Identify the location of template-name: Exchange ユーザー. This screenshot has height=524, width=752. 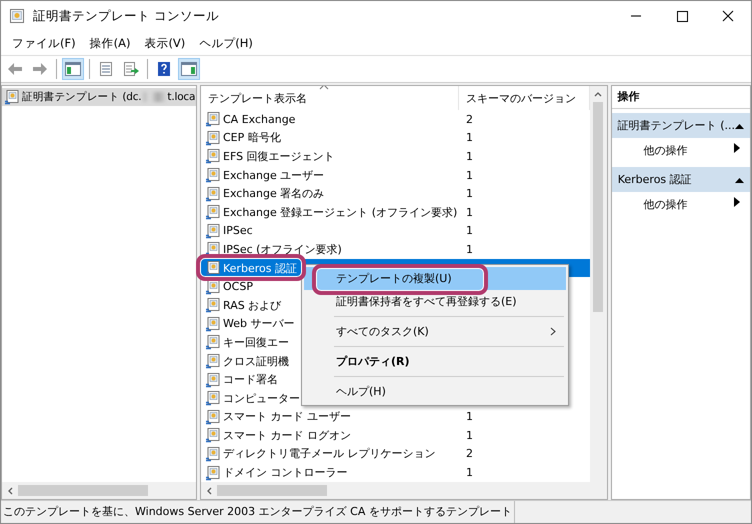
(273, 175).